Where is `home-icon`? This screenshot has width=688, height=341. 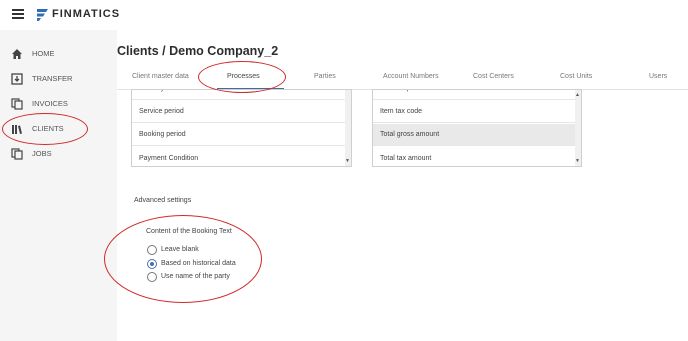
home-icon is located at coordinates (17, 54).